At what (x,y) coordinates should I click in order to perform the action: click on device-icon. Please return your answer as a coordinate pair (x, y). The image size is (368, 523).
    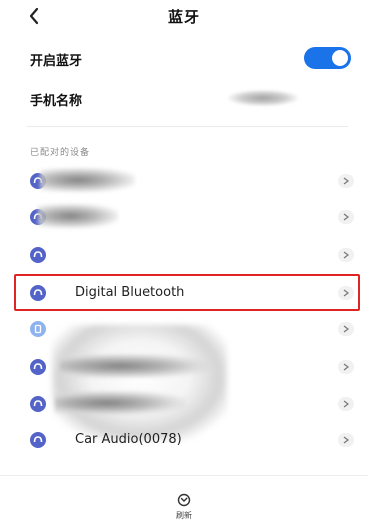
    Looking at the image, I should click on (38, 329).